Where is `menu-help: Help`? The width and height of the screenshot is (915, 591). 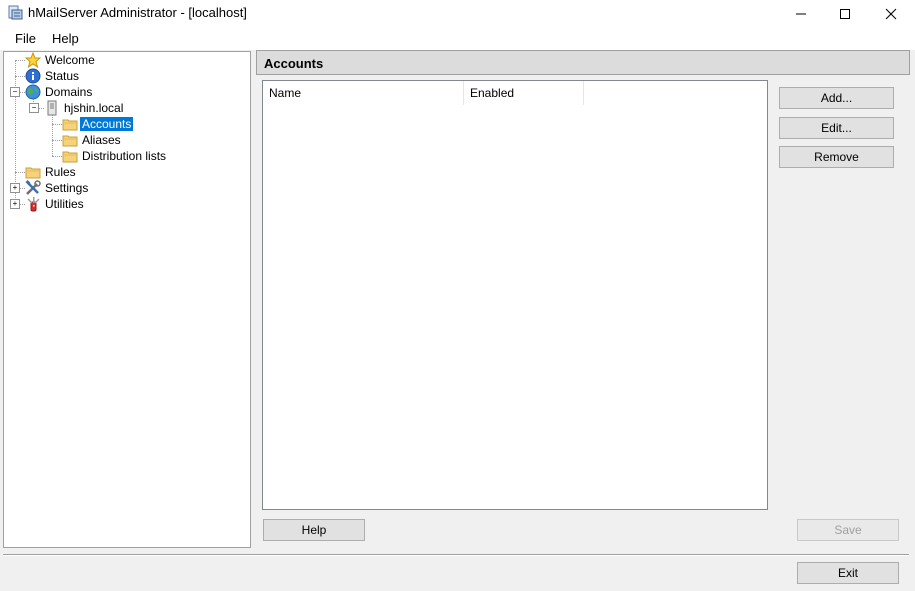 menu-help: Help is located at coordinates (65, 38).